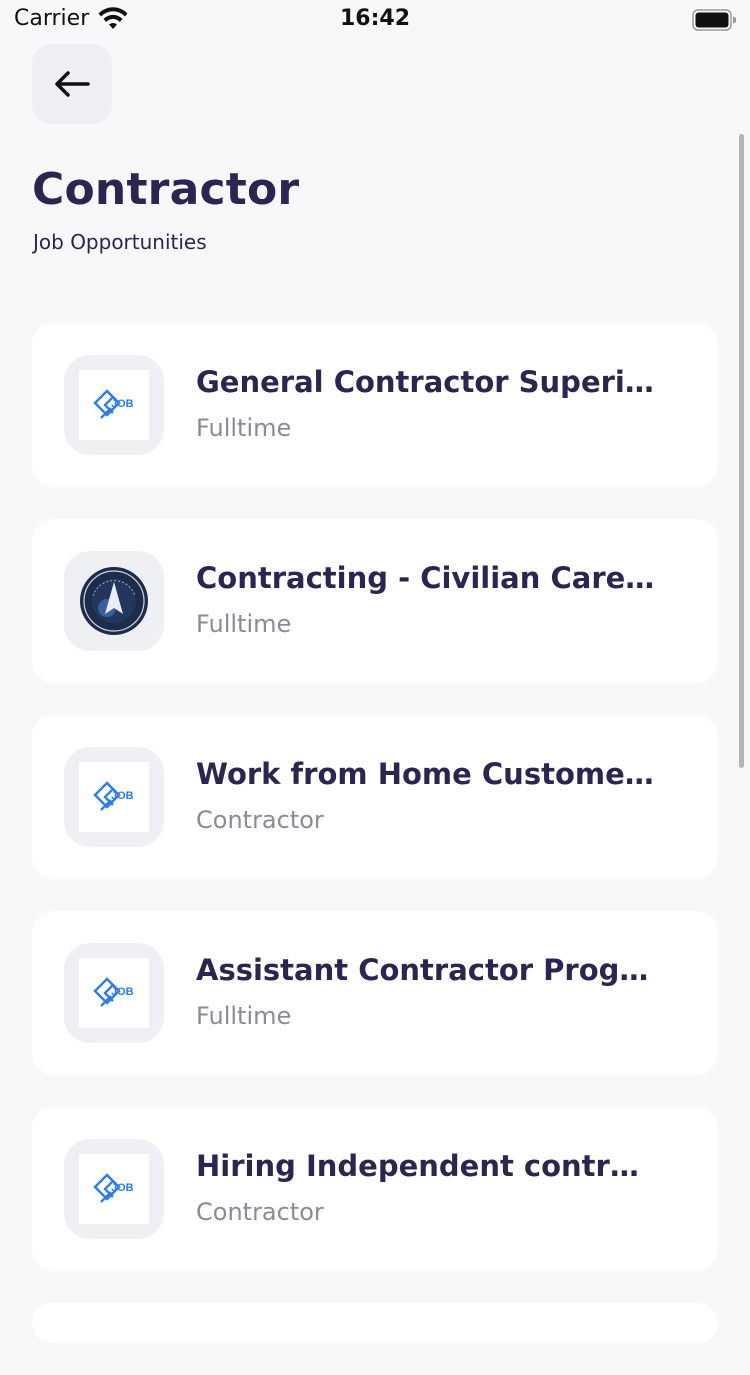  Describe the element at coordinates (120, 242) in the screenshot. I see `page-subtitle: Job Opportunities` at that location.